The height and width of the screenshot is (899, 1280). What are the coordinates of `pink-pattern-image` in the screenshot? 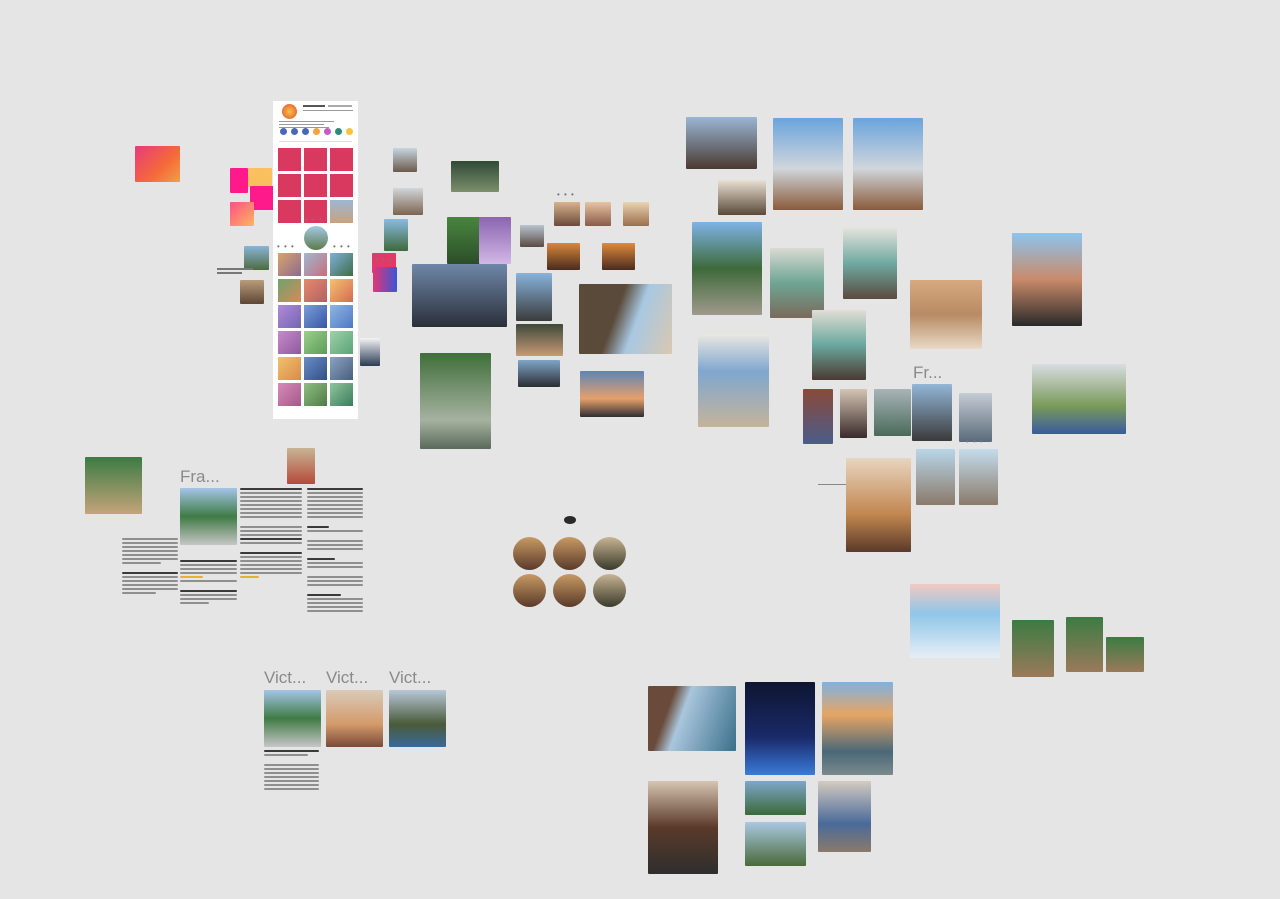 It's located at (157, 164).